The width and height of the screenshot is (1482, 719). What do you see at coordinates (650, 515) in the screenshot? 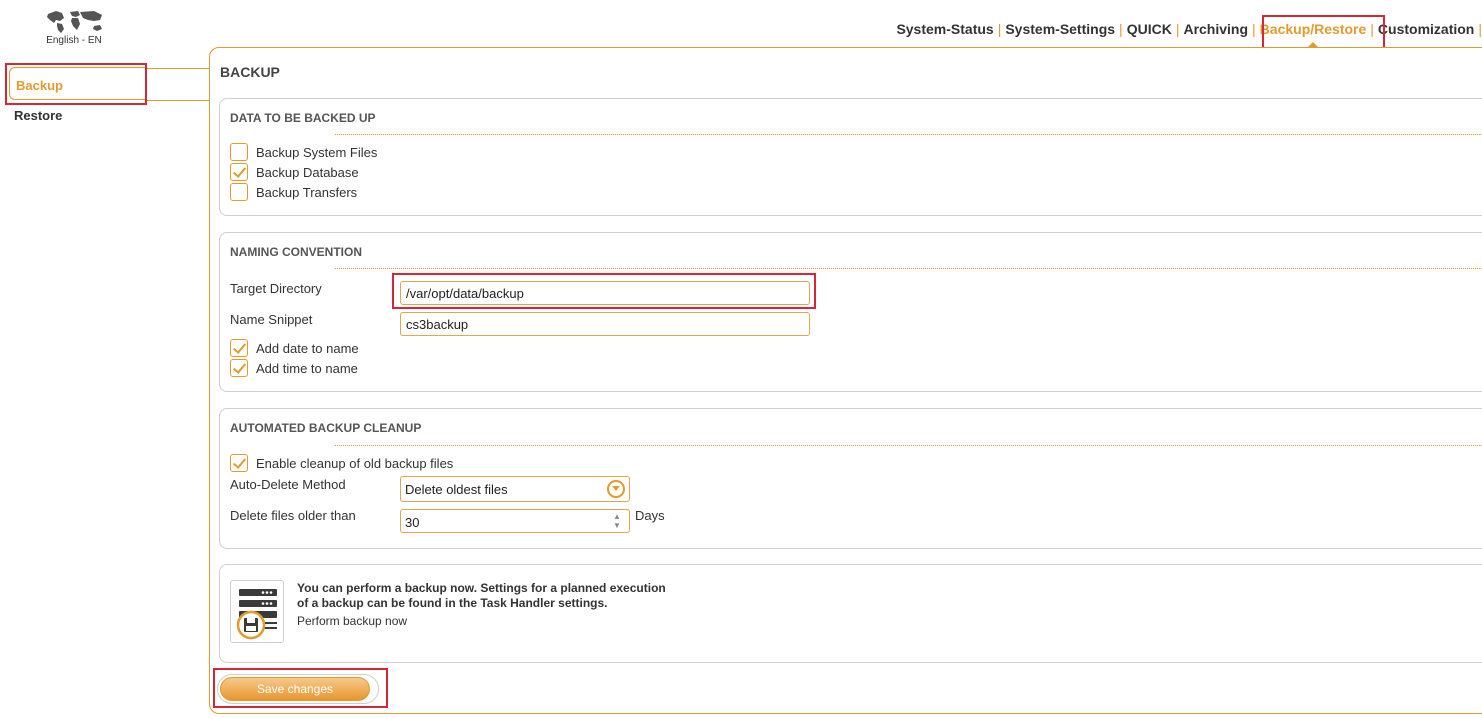
I see `delete-older-than-unit: Days` at bounding box center [650, 515].